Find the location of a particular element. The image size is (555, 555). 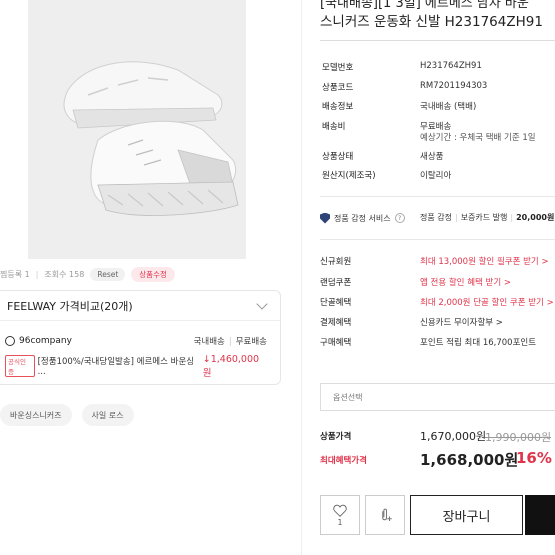

seller-row: 96company 국내배송 | 무료배송 is located at coordinates (140, 341).